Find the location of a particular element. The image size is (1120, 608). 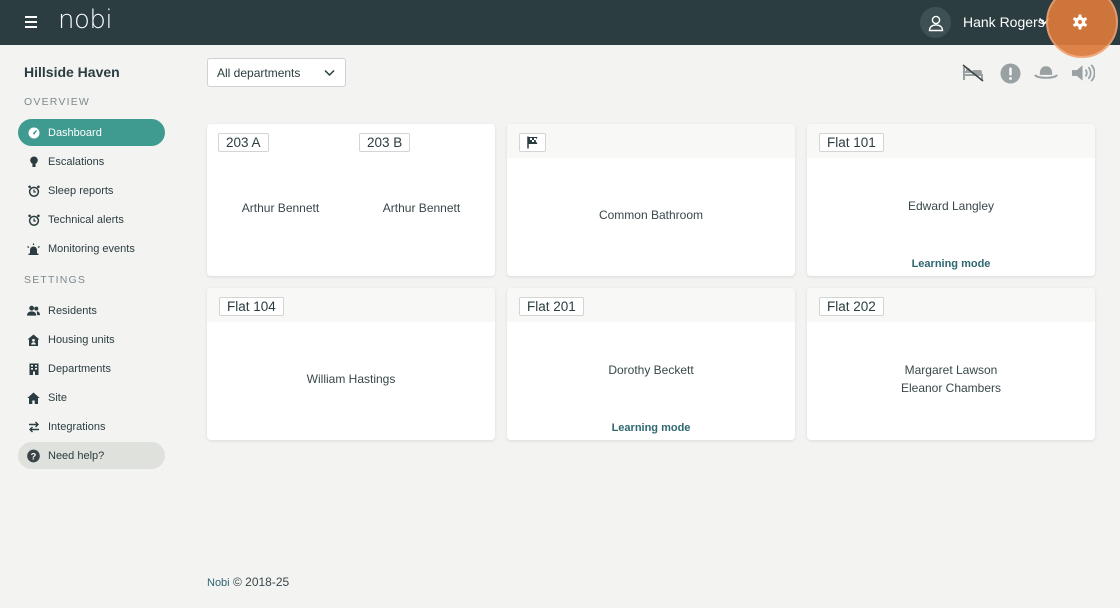

sidebar-item-label: Residents is located at coordinates (72, 310).